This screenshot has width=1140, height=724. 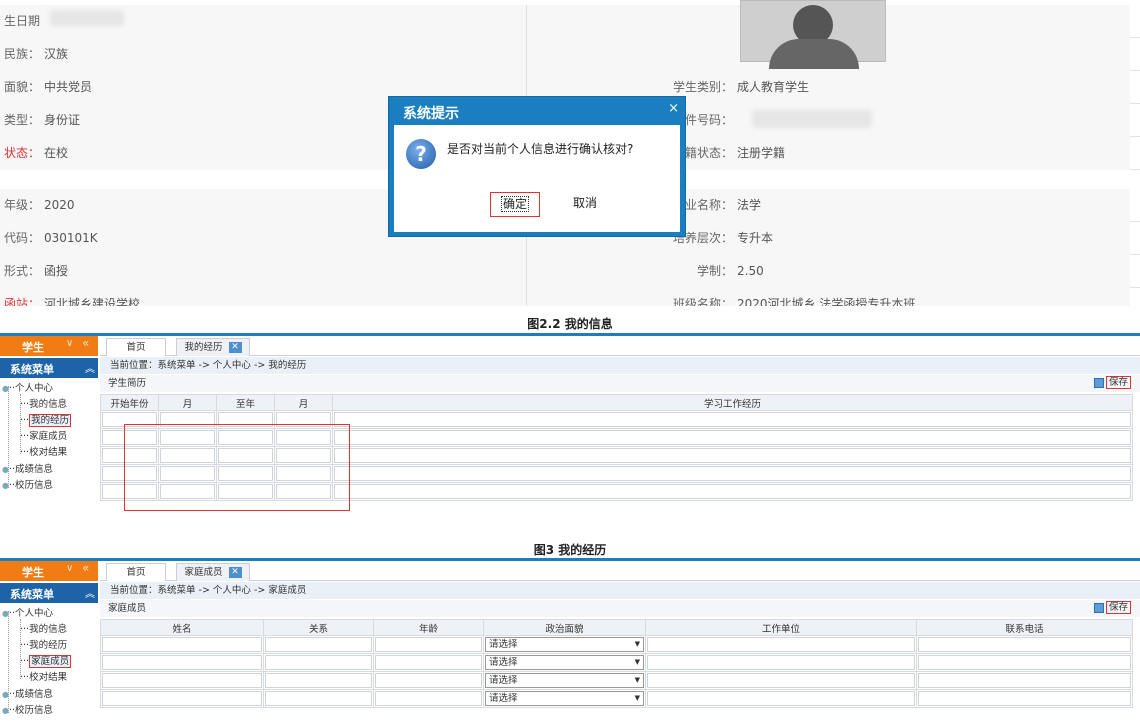 What do you see at coordinates (21, 120) in the screenshot?
I see `info-label: 类型：` at bounding box center [21, 120].